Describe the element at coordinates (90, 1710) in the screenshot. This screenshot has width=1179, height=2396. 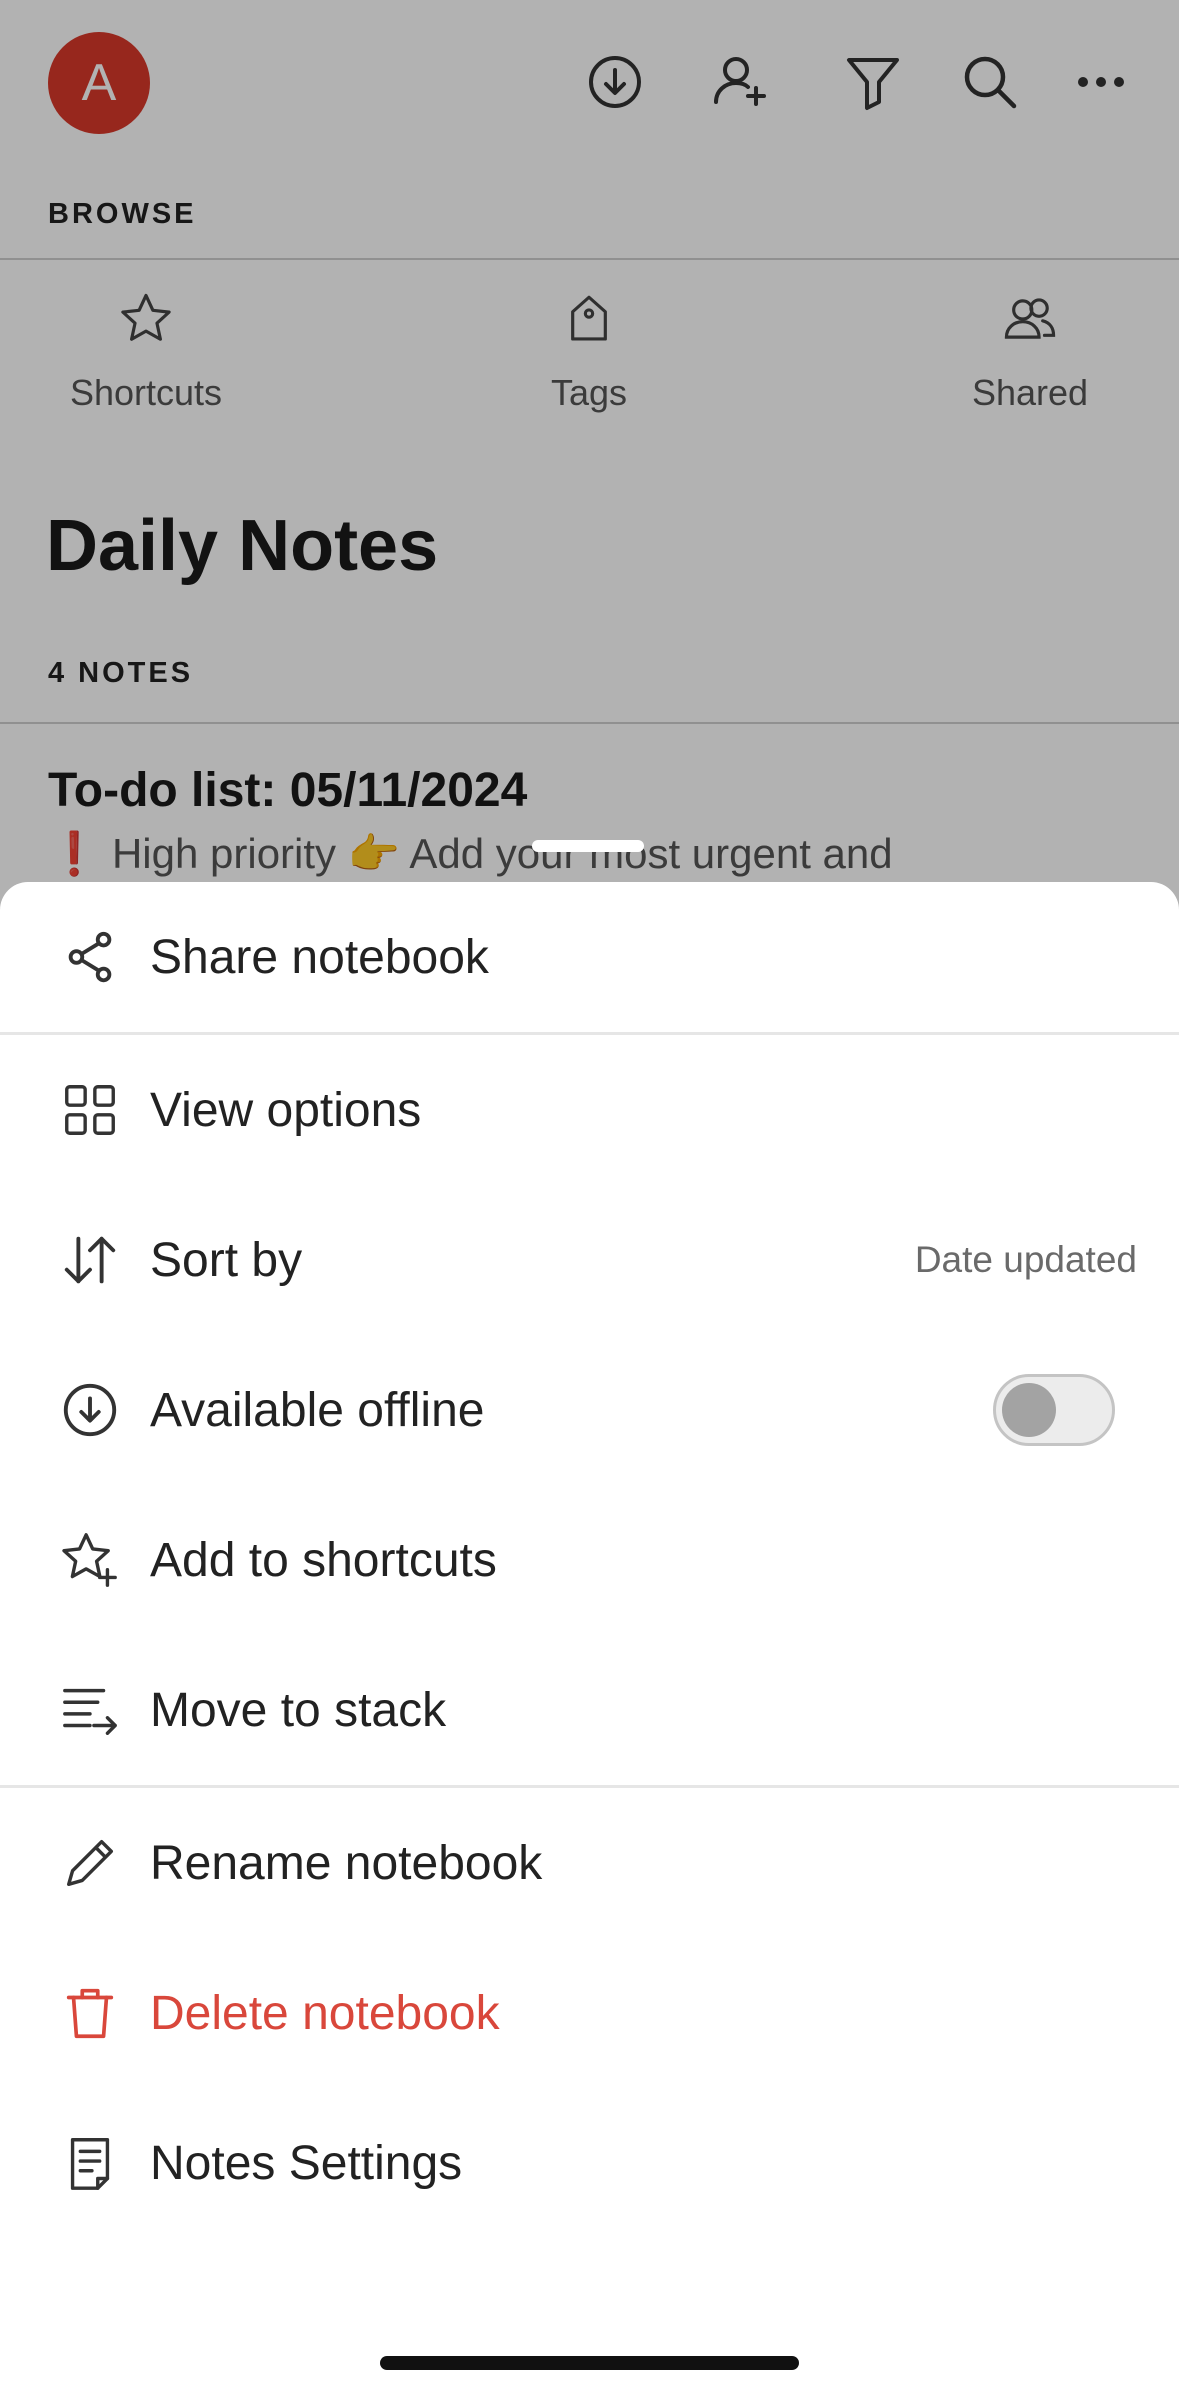
I see `stack-move-icon` at that location.